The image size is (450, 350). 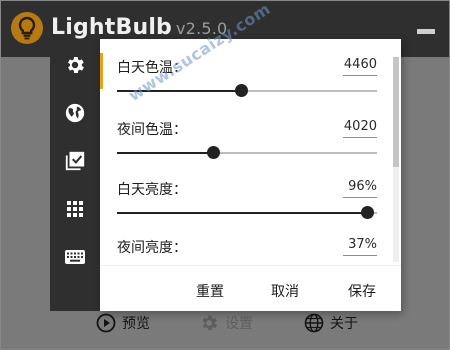 I want to click on preview-label: 预览, so click(x=136, y=324).